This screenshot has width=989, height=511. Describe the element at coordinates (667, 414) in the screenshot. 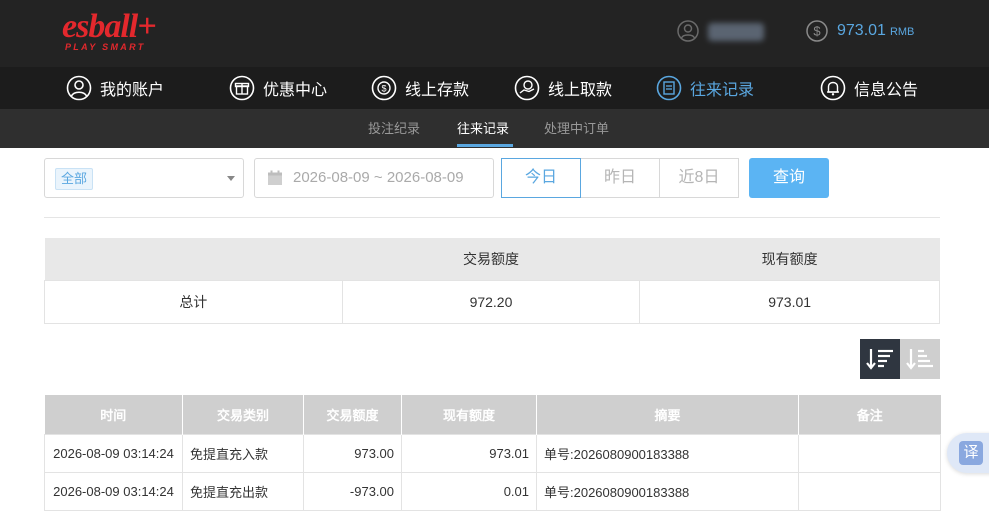

I see `column-header-summary: 摘要` at that location.